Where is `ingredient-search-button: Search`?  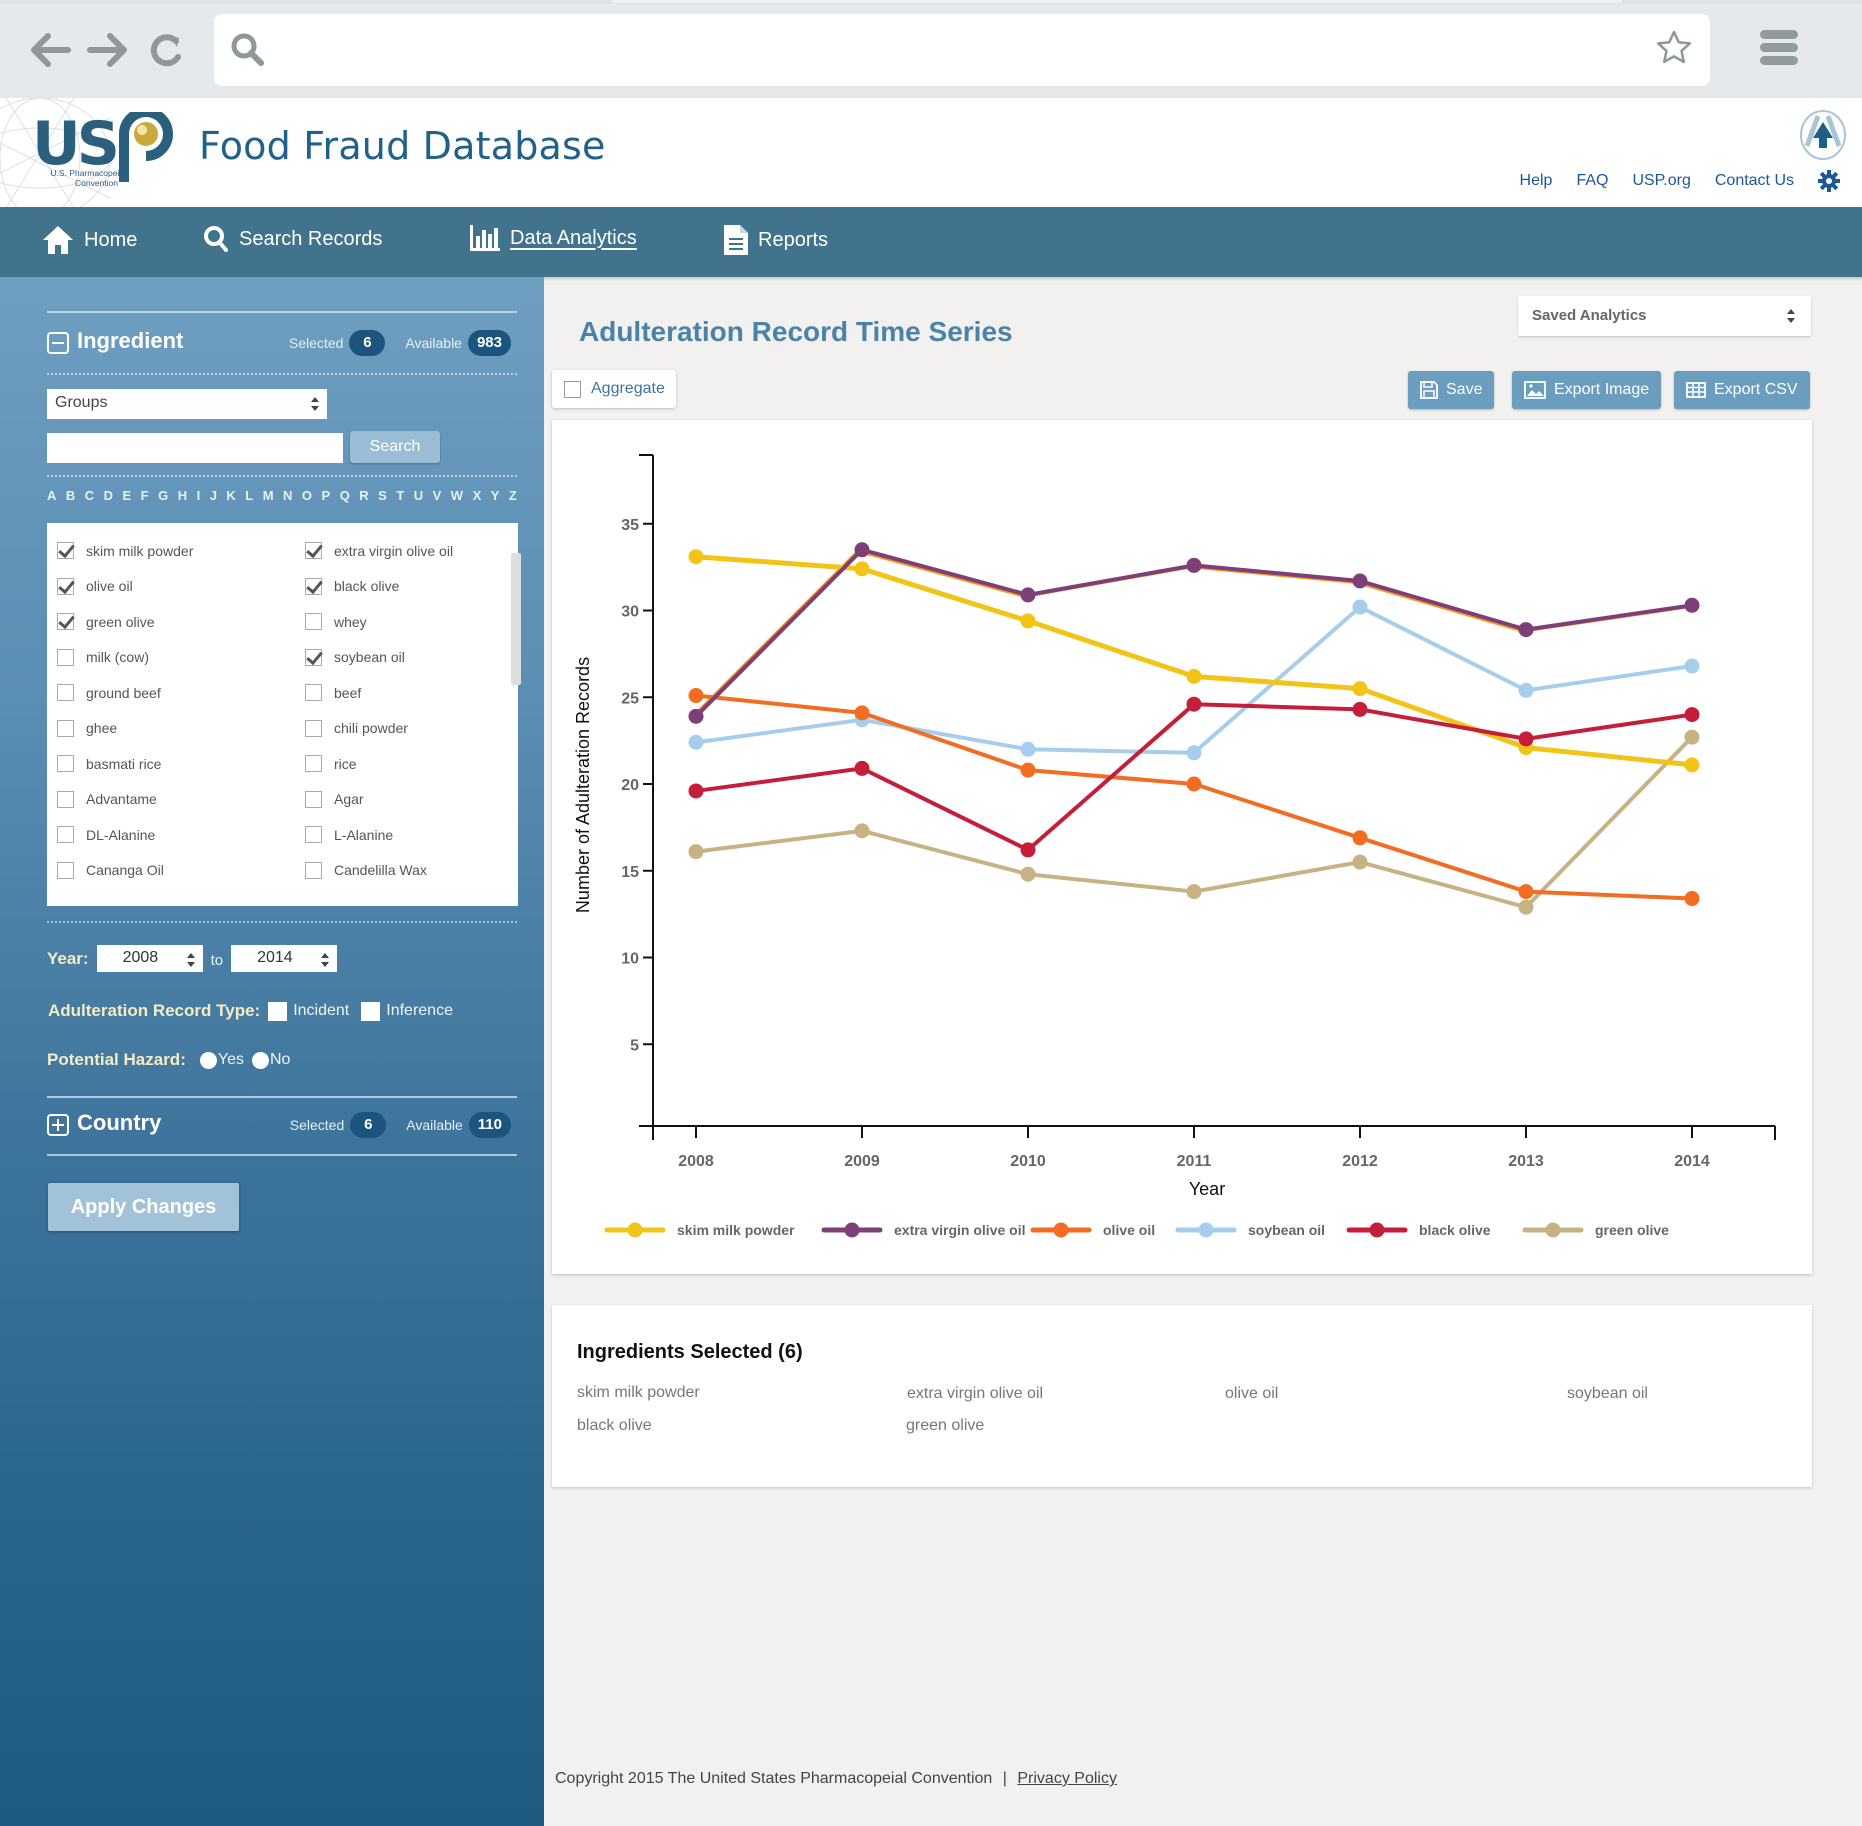
ingredient-search-button: Search is located at coordinates (395, 447).